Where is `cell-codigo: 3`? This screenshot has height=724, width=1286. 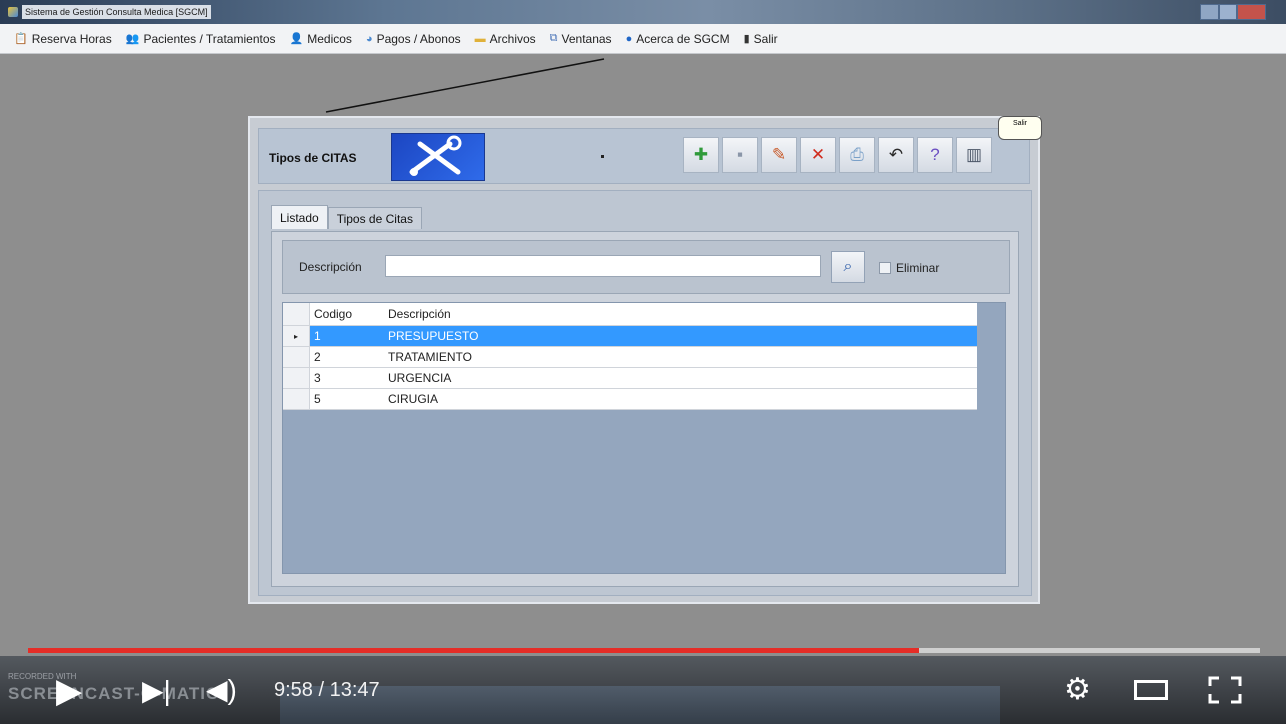
cell-codigo: 3 is located at coordinates (346, 378).